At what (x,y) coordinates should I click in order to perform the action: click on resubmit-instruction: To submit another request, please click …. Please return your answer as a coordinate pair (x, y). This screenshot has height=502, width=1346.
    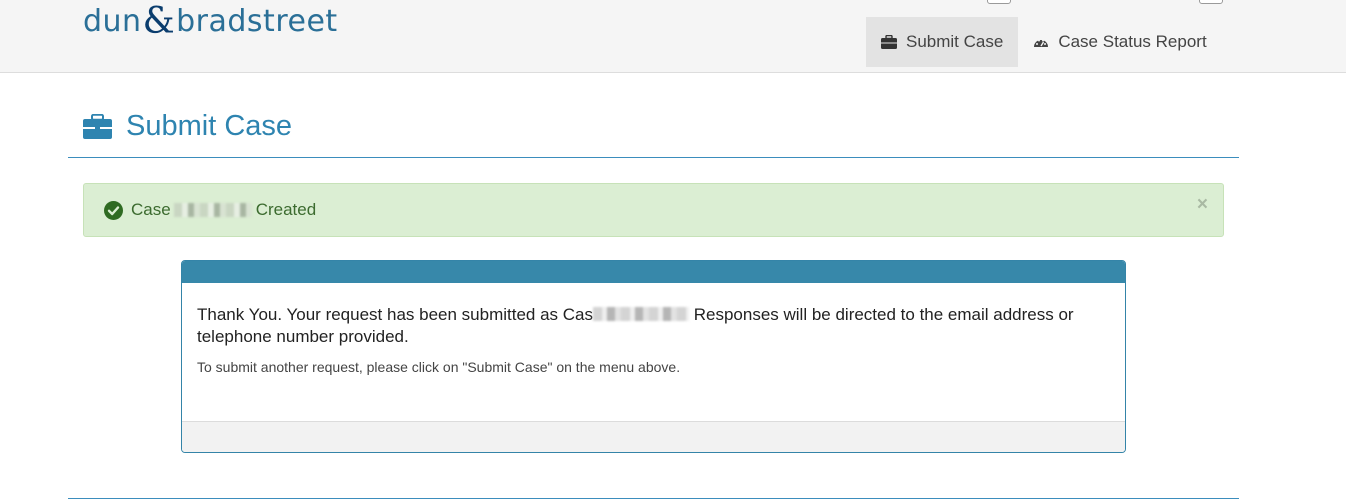
    Looking at the image, I should click on (439, 367).